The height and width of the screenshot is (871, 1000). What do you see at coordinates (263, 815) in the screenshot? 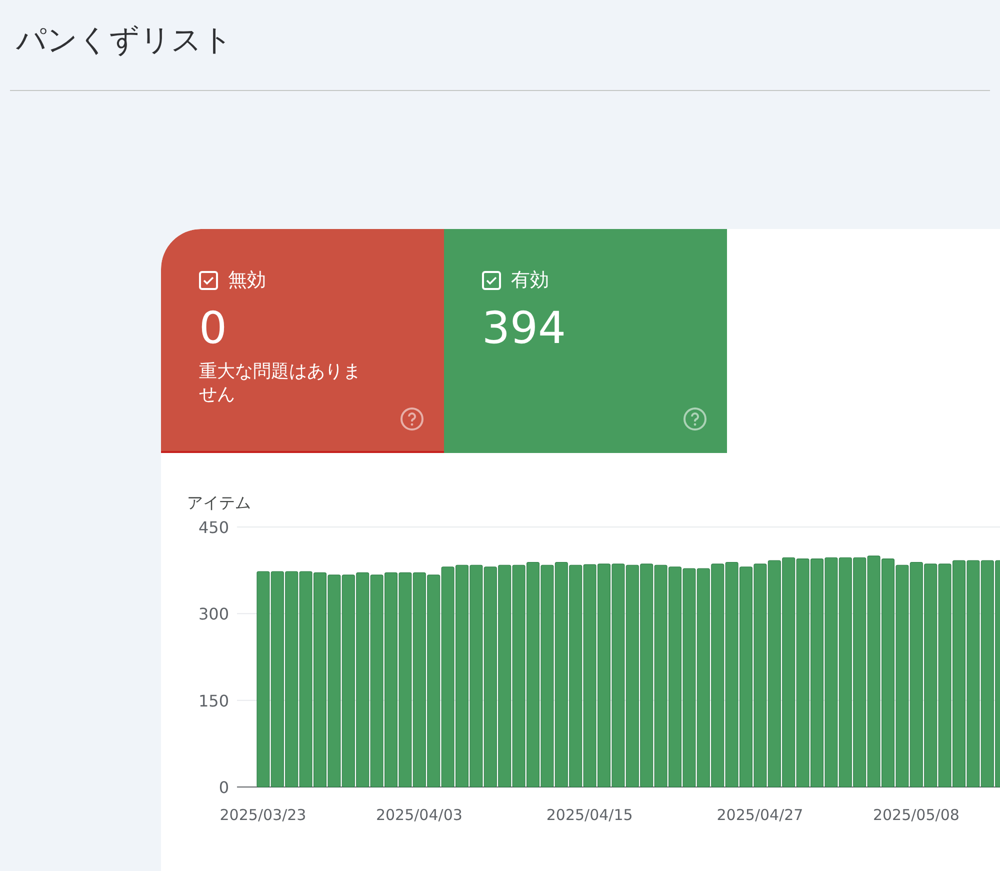
I see `x-tick-label: 2025/03/23` at bounding box center [263, 815].